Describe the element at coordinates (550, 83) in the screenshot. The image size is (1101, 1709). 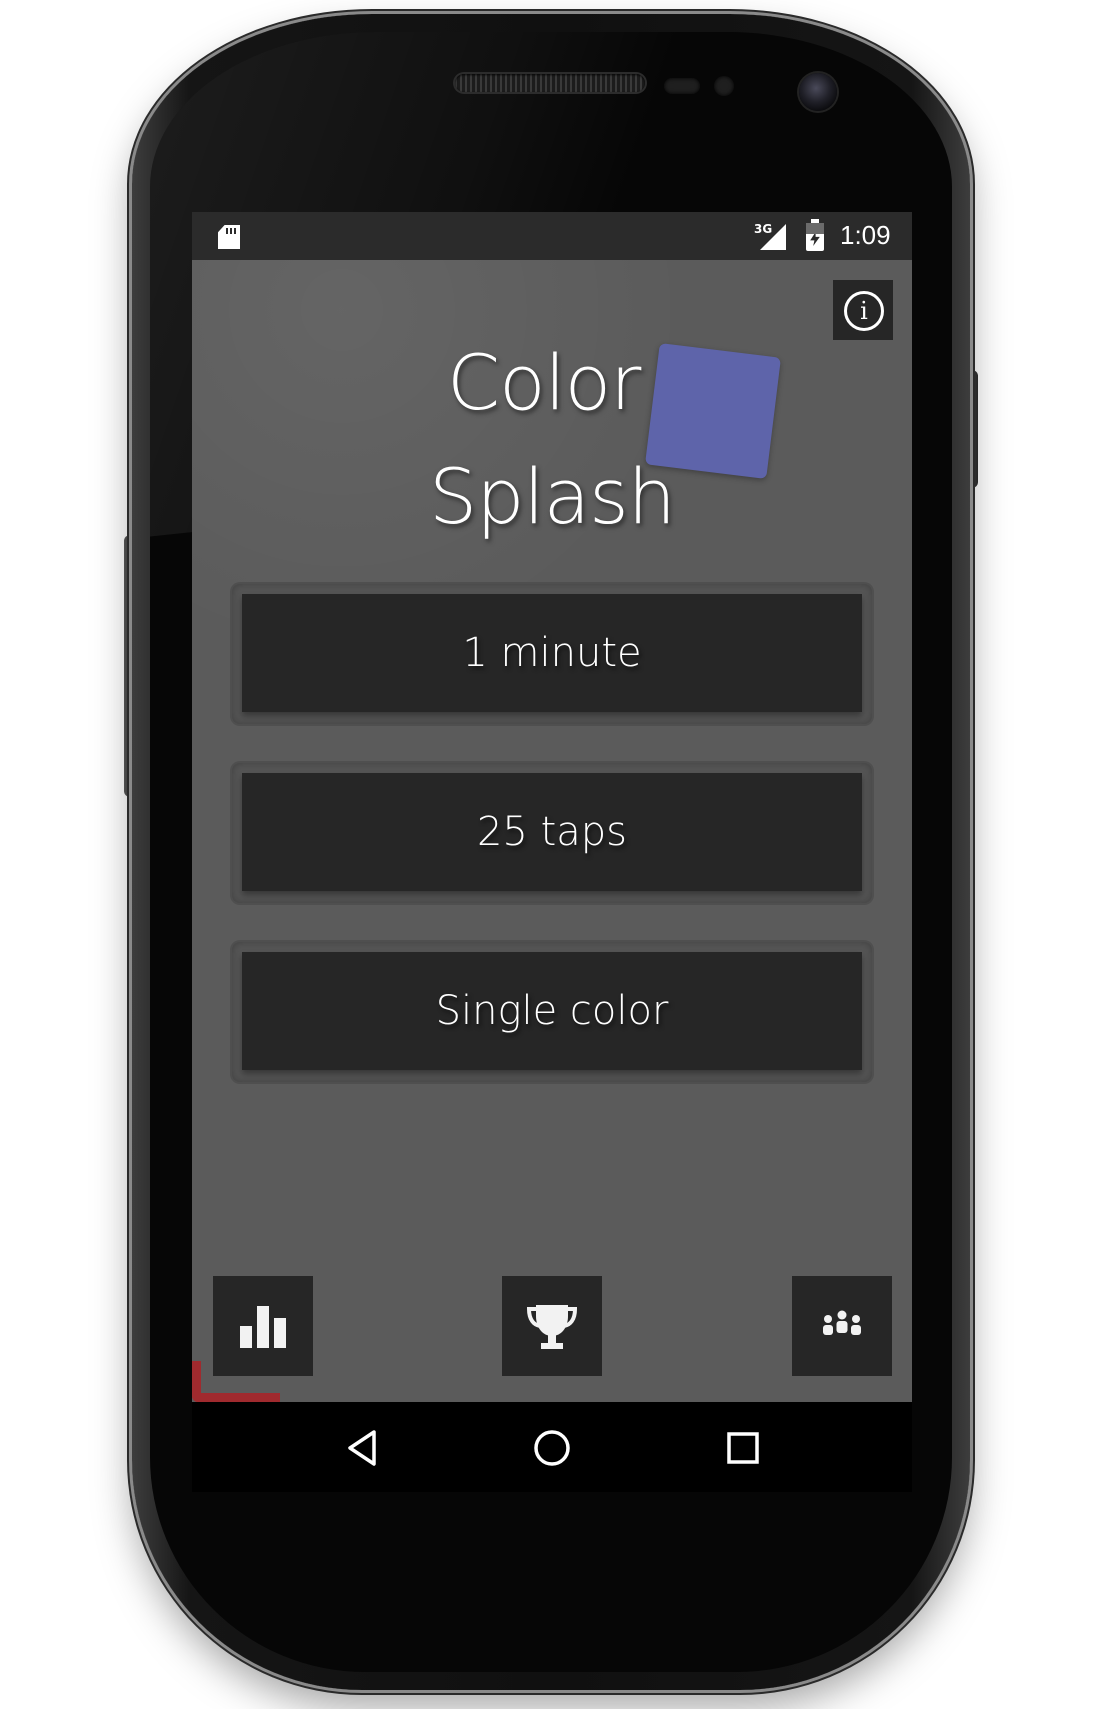
I see `earpiece-speaker` at that location.